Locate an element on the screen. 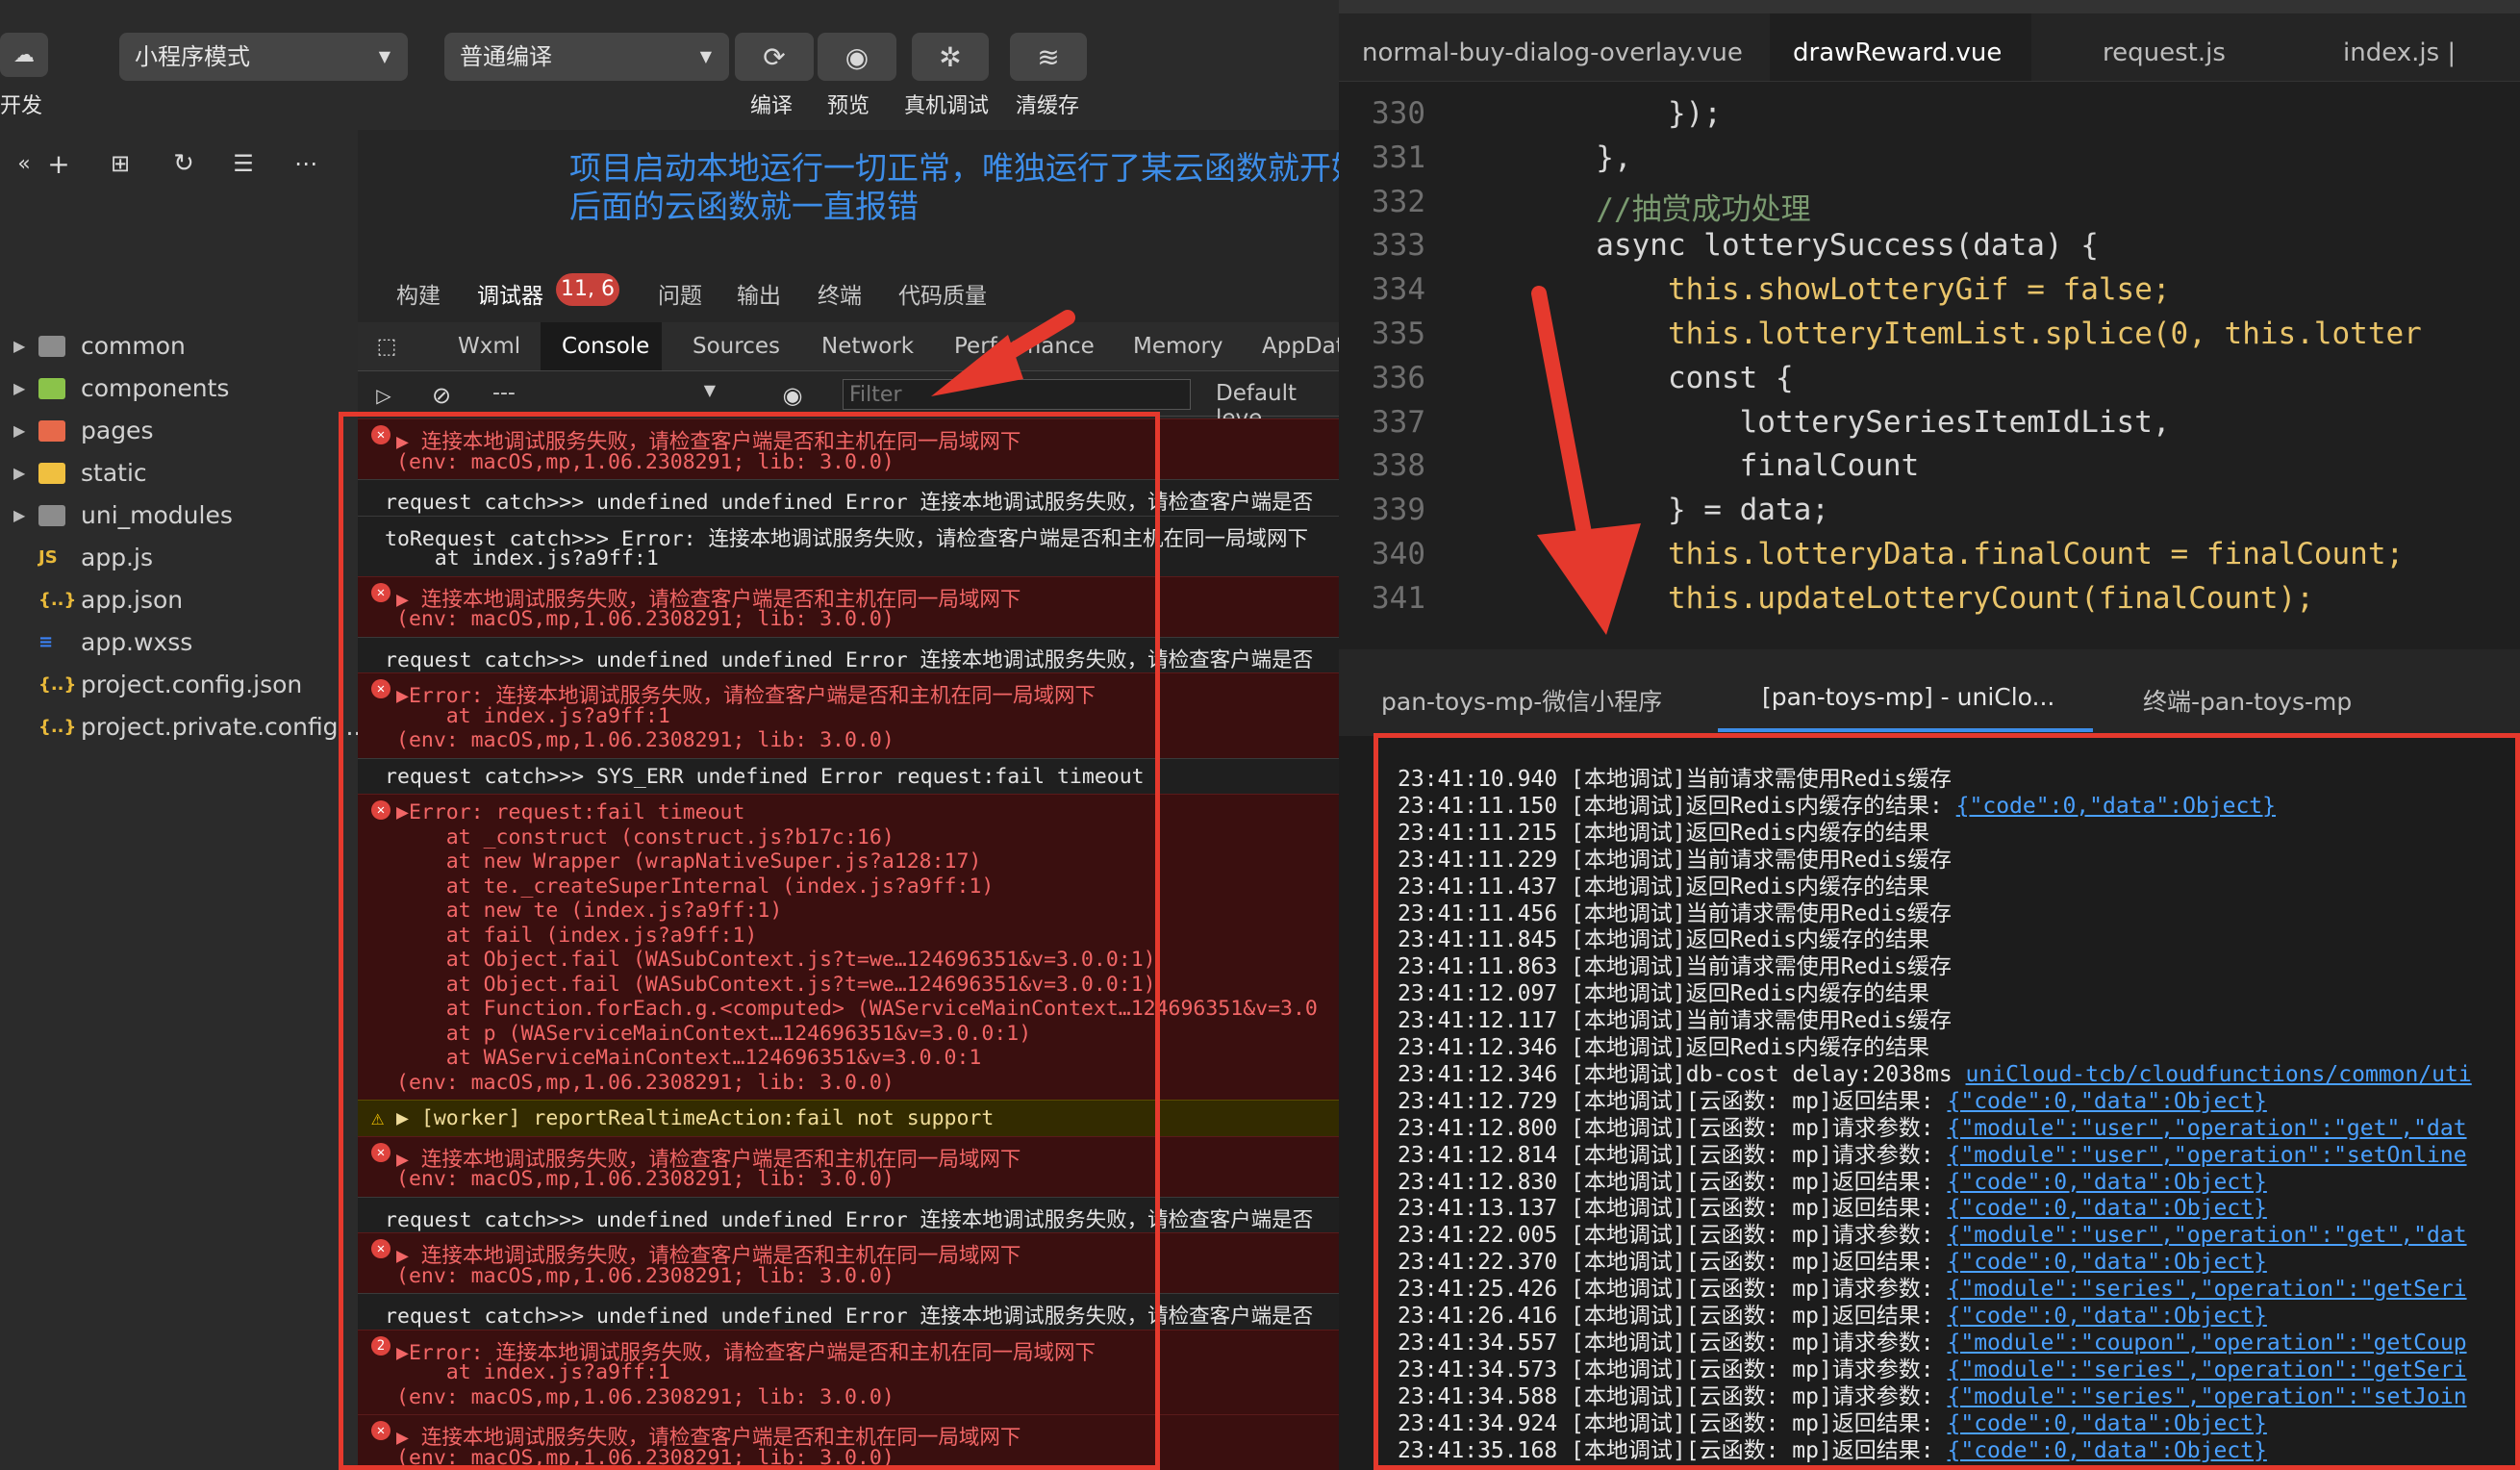 The width and height of the screenshot is (2520, 1470). arrow-to-filter is located at coordinates (1003, 353).